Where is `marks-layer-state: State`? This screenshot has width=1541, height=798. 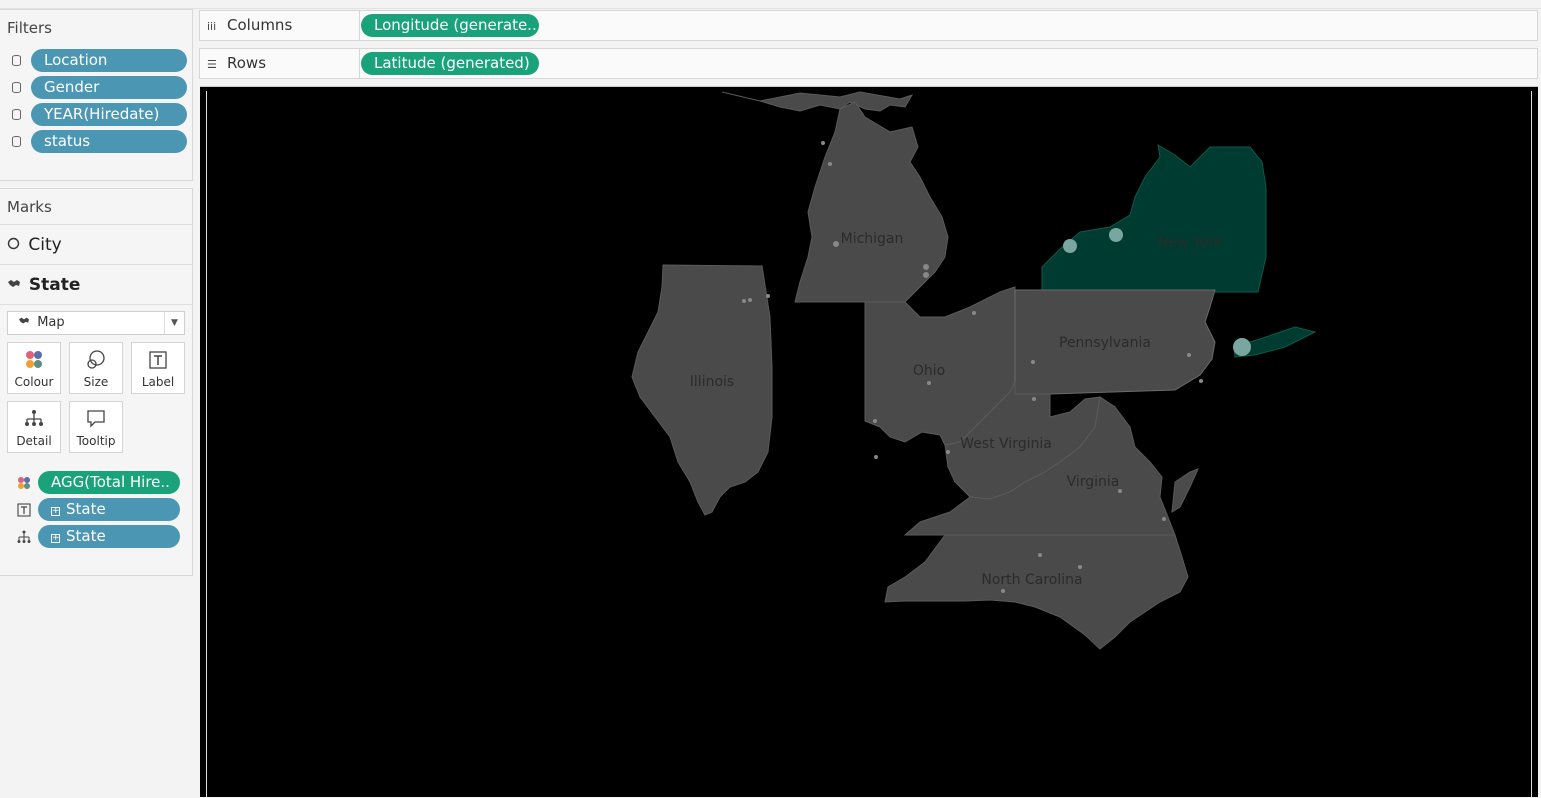 marks-layer-state: State is located at coordinates (43, 285).